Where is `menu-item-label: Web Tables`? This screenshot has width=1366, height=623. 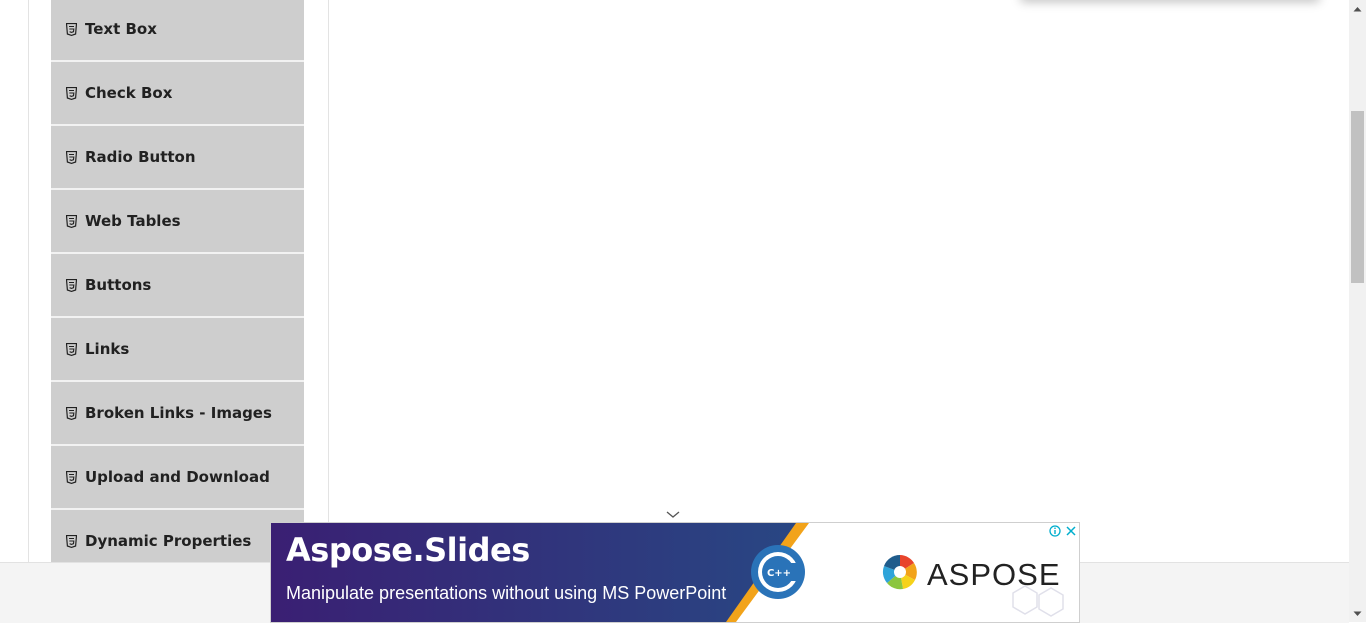 menu-item-label: Web Tables is located at coordinates (133, 221).